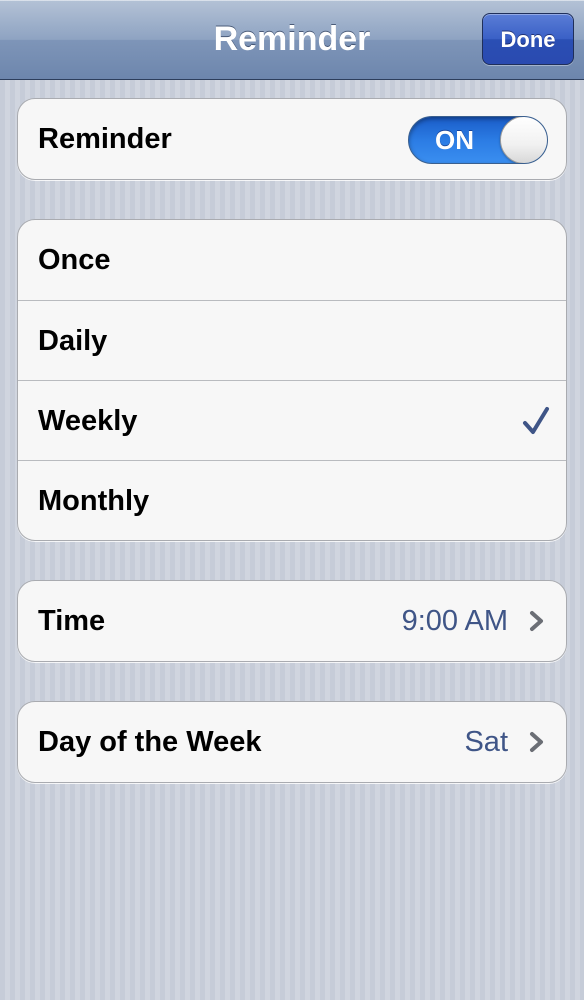 The height and width of the screenshot is (1000, 584). Describe the element at coordinates (292, 420) in the screenshot. I see `frequency-option-weekly: Weekly` at that location.